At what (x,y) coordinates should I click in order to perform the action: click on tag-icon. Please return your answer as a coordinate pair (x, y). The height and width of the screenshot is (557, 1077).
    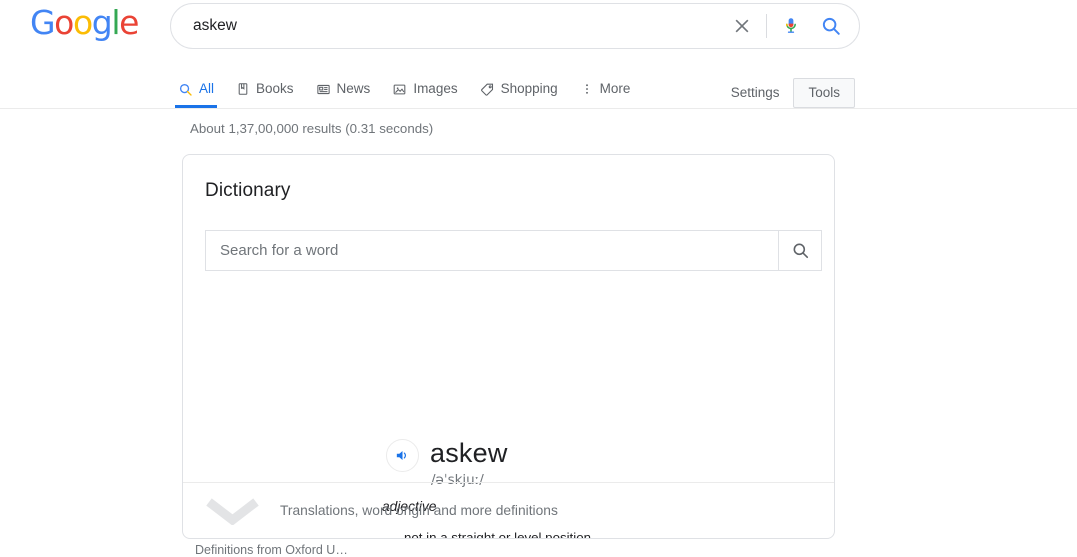
    Looking at the image, I should click on (487, 89).